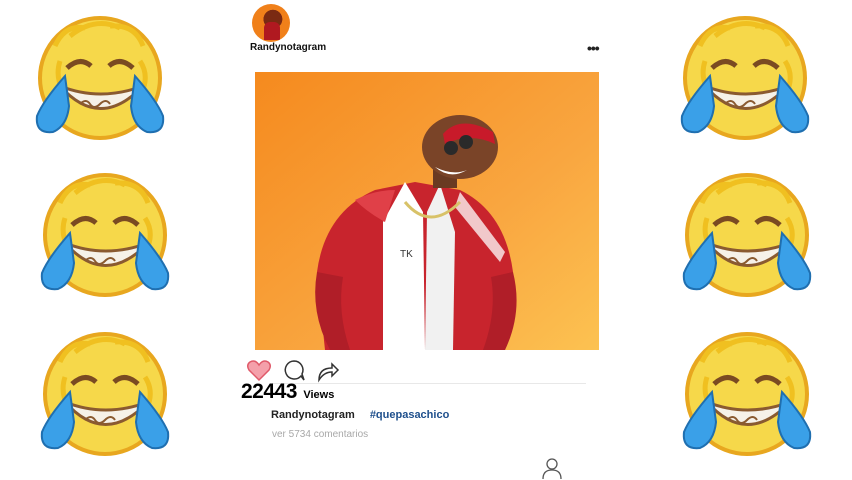 The image size is (852, 480). I want to click on tears-of-joy-emoji-left-top-icon, so click(100, 76).